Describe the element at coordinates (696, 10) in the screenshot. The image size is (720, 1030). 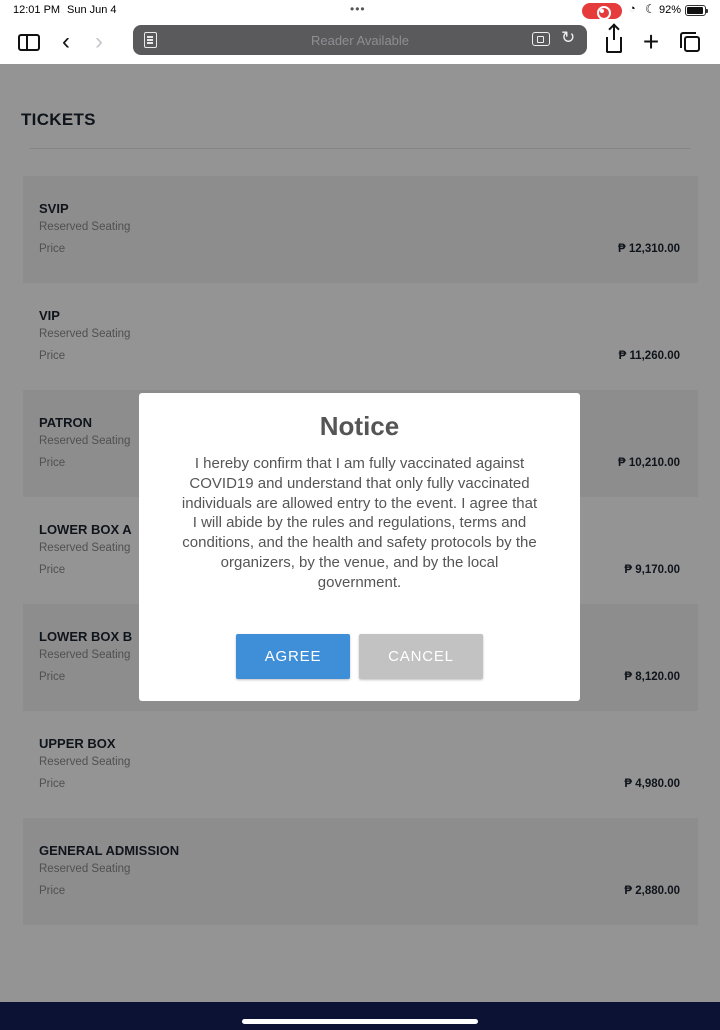
I see `battery-icon` at that location.